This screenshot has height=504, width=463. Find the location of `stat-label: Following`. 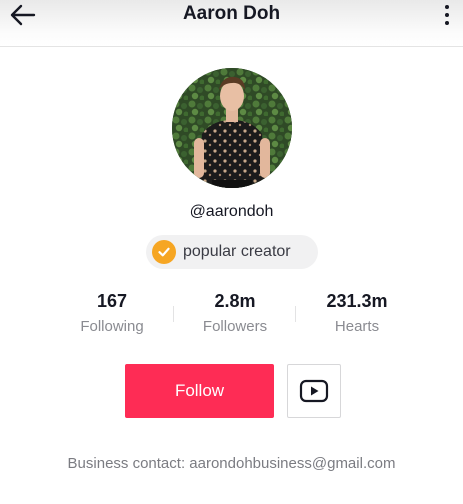

stat-label: Following is located at coordinates (112, 326).